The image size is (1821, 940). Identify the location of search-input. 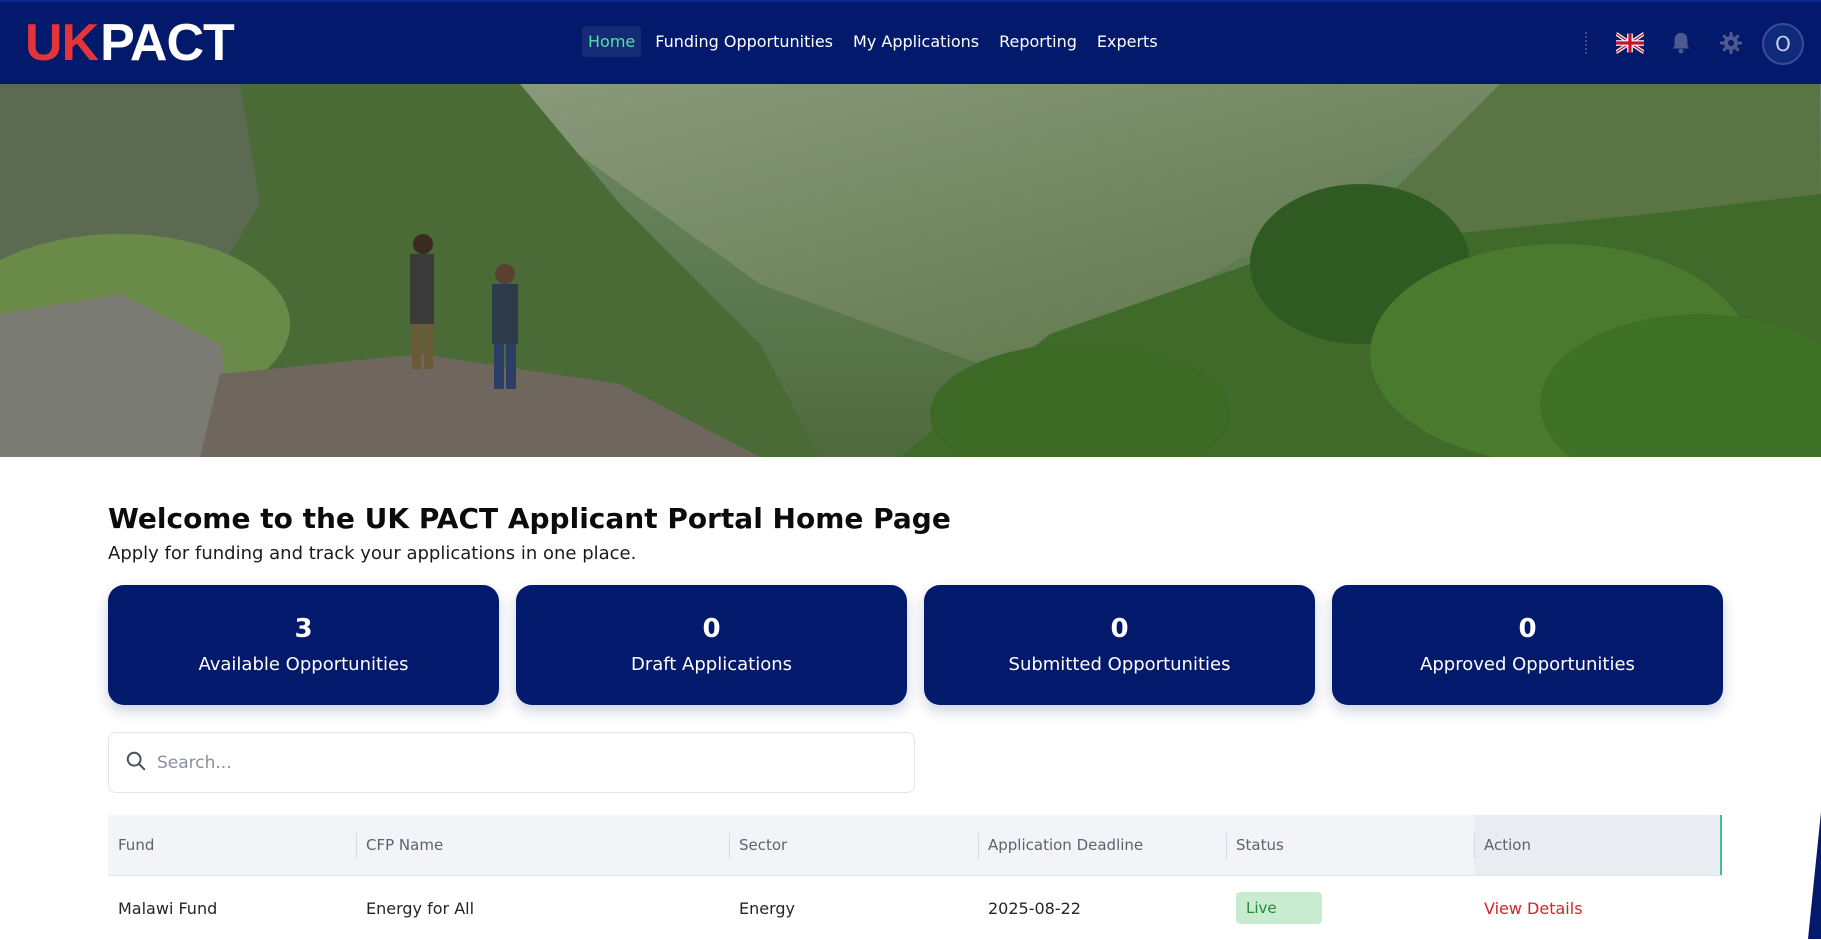
(517, 762).